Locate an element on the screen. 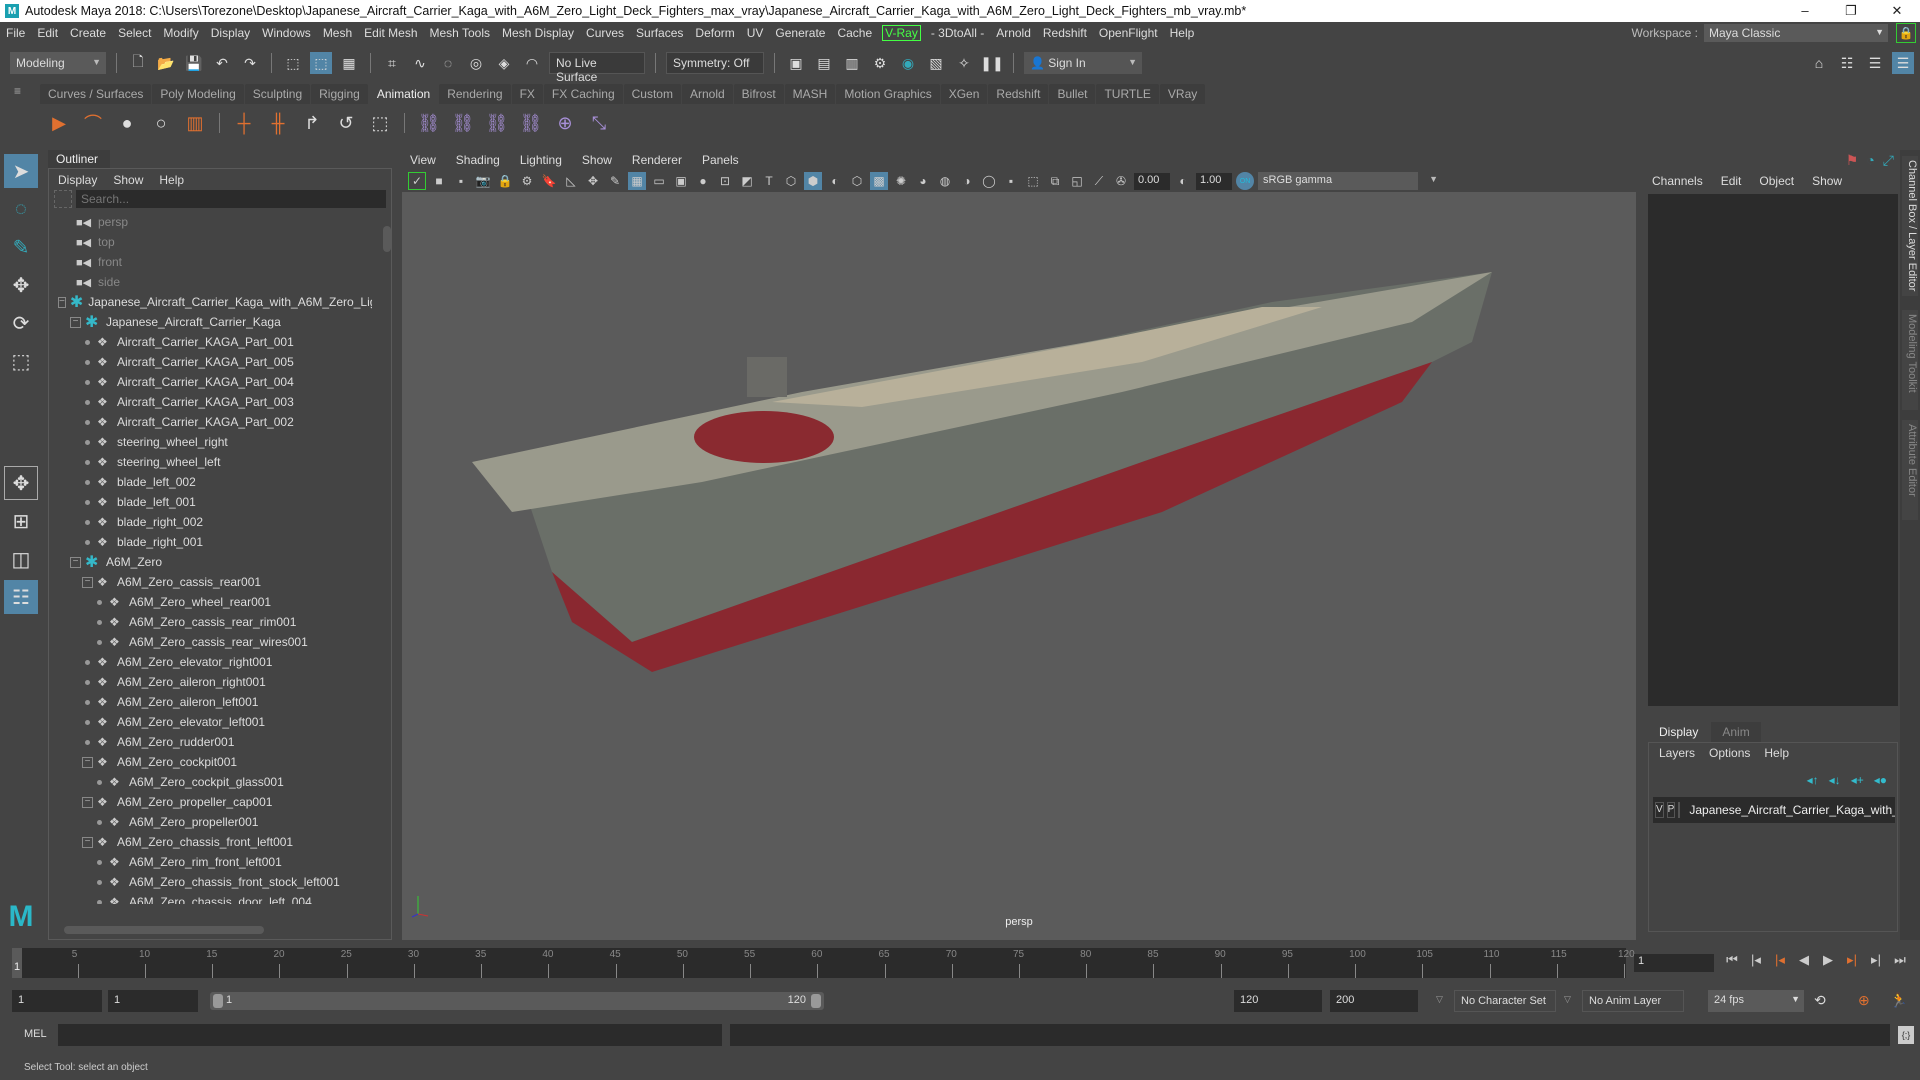  go-to-start-icon: ⏮ is located at coordinates (1732, 960).